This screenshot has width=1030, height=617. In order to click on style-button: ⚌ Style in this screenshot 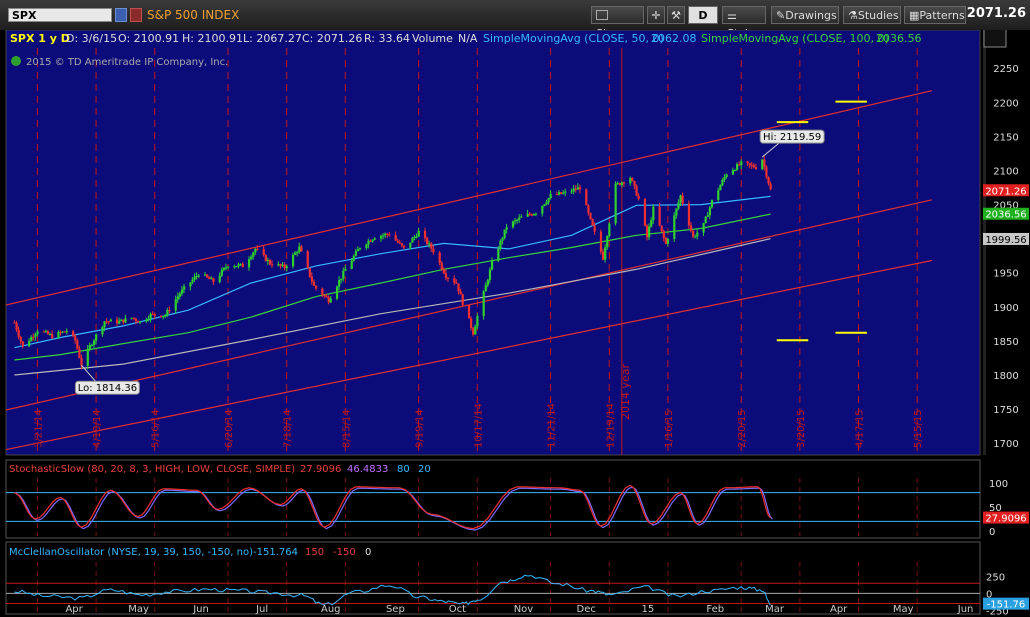, I will do `click(744, 23)`.